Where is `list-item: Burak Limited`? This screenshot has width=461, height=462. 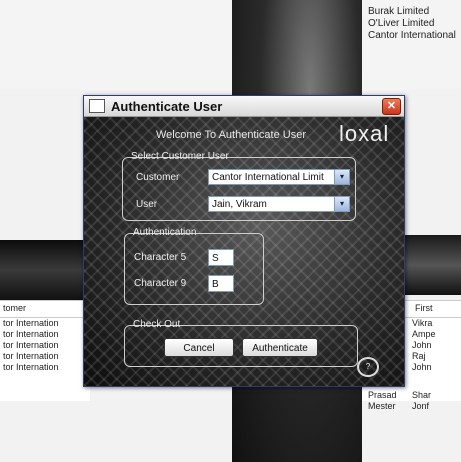 list-item: Burak Limited is located at coordinates (412, 12).